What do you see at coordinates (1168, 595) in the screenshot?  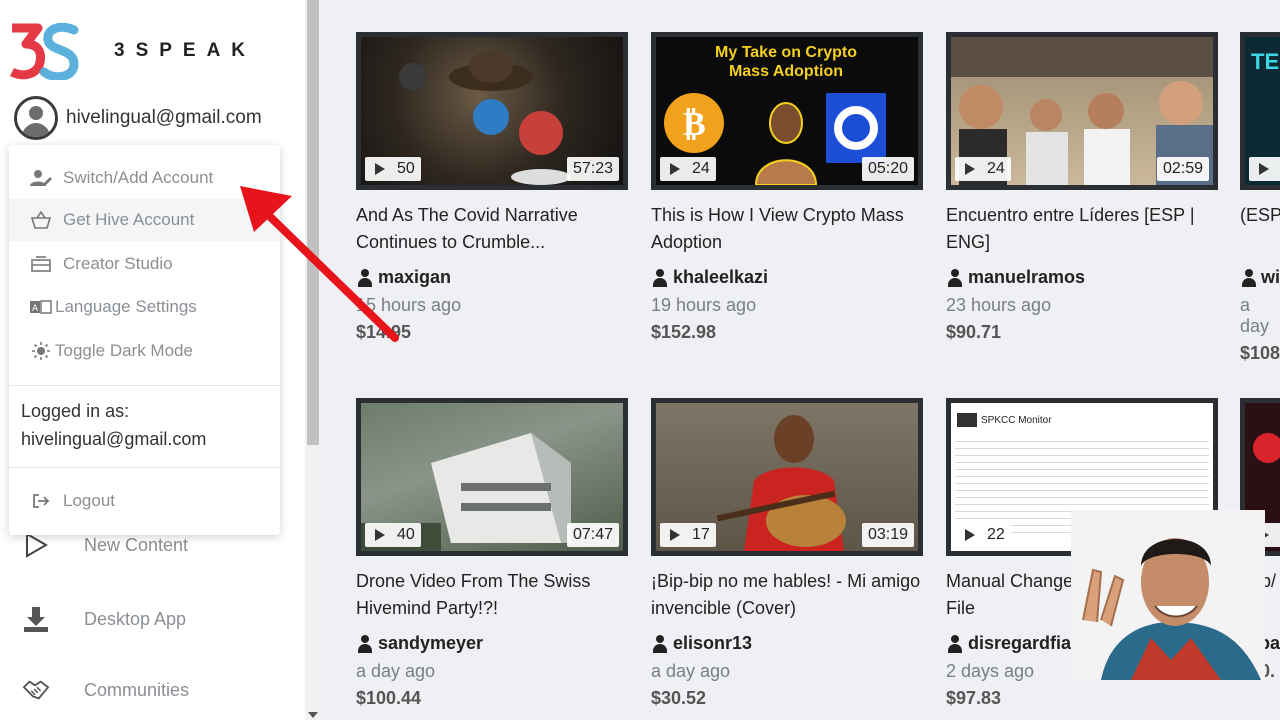 I see `webcam-overlay` at bounding box center [1168, 595].